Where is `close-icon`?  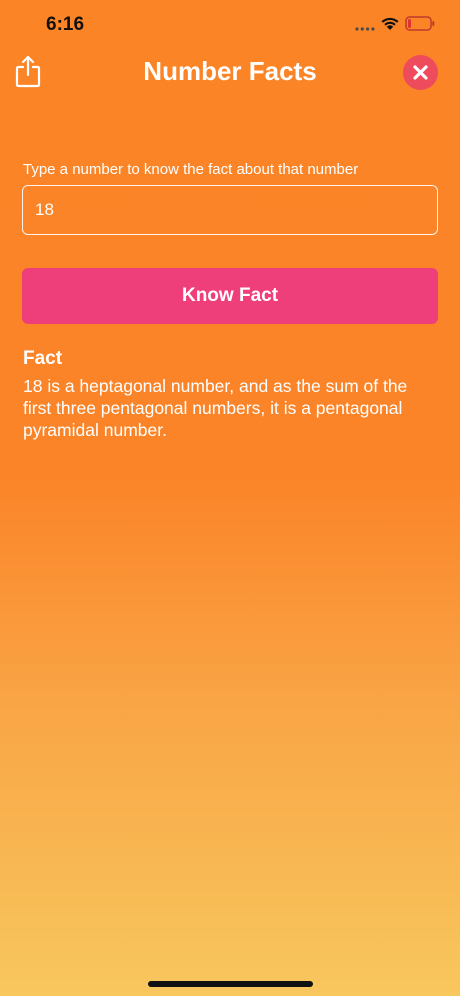
close-icon is located at coordinates (420, 72).